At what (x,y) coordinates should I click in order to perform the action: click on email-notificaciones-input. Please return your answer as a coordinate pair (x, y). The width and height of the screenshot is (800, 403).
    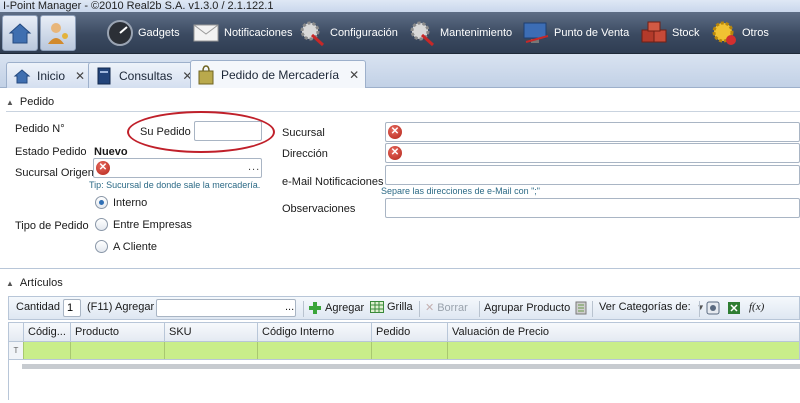
    Looking at the image, I should click on (592, 175).